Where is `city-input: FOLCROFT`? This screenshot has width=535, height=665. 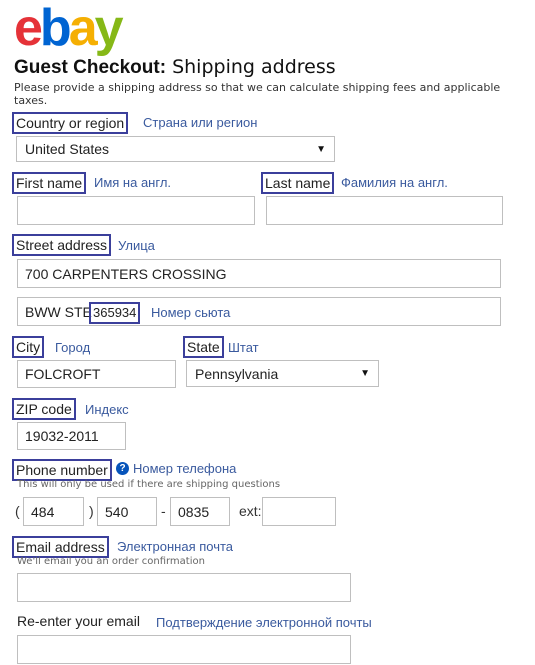
city-input: FOLCROFT is located at coordinates (96, 374).